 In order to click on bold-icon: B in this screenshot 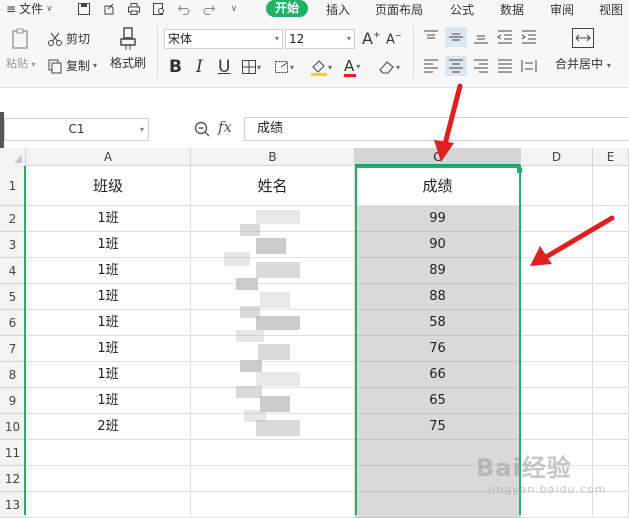, I will do `click(175, 67)`.